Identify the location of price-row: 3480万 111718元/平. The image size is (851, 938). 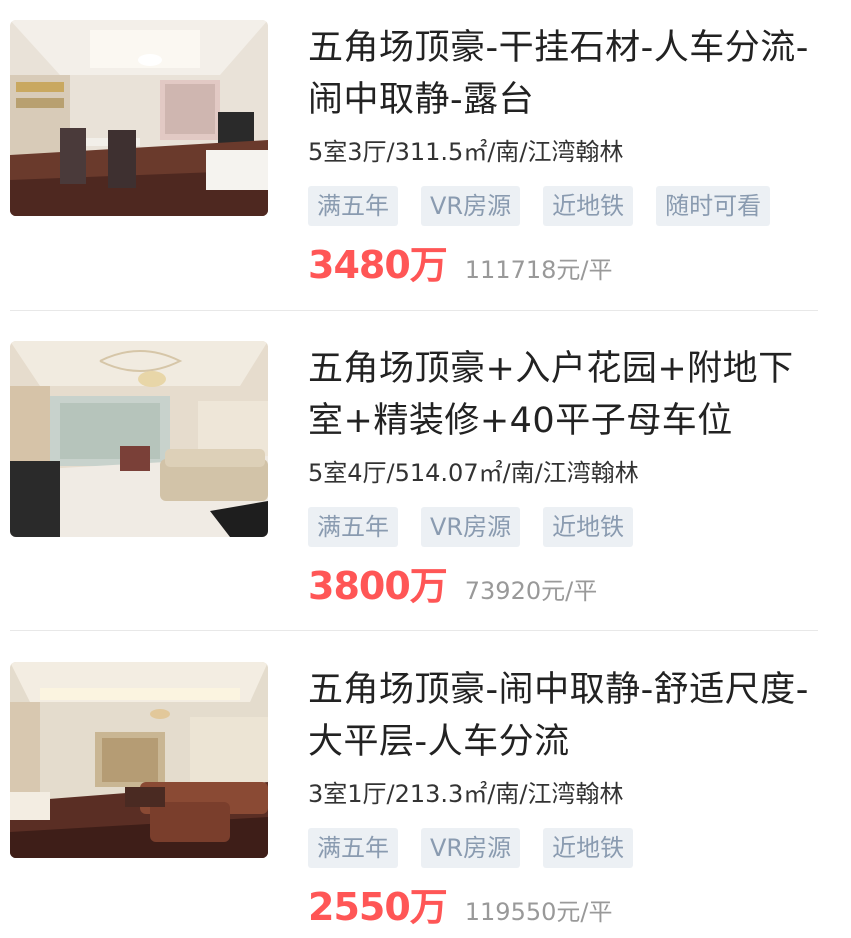
(460, 261).